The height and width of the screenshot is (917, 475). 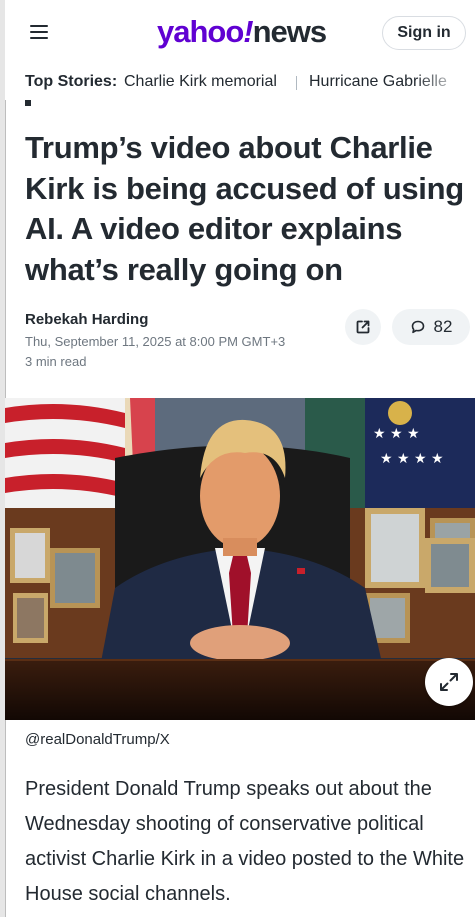 I want to click on clipped-element, so click(x=28, y=105).